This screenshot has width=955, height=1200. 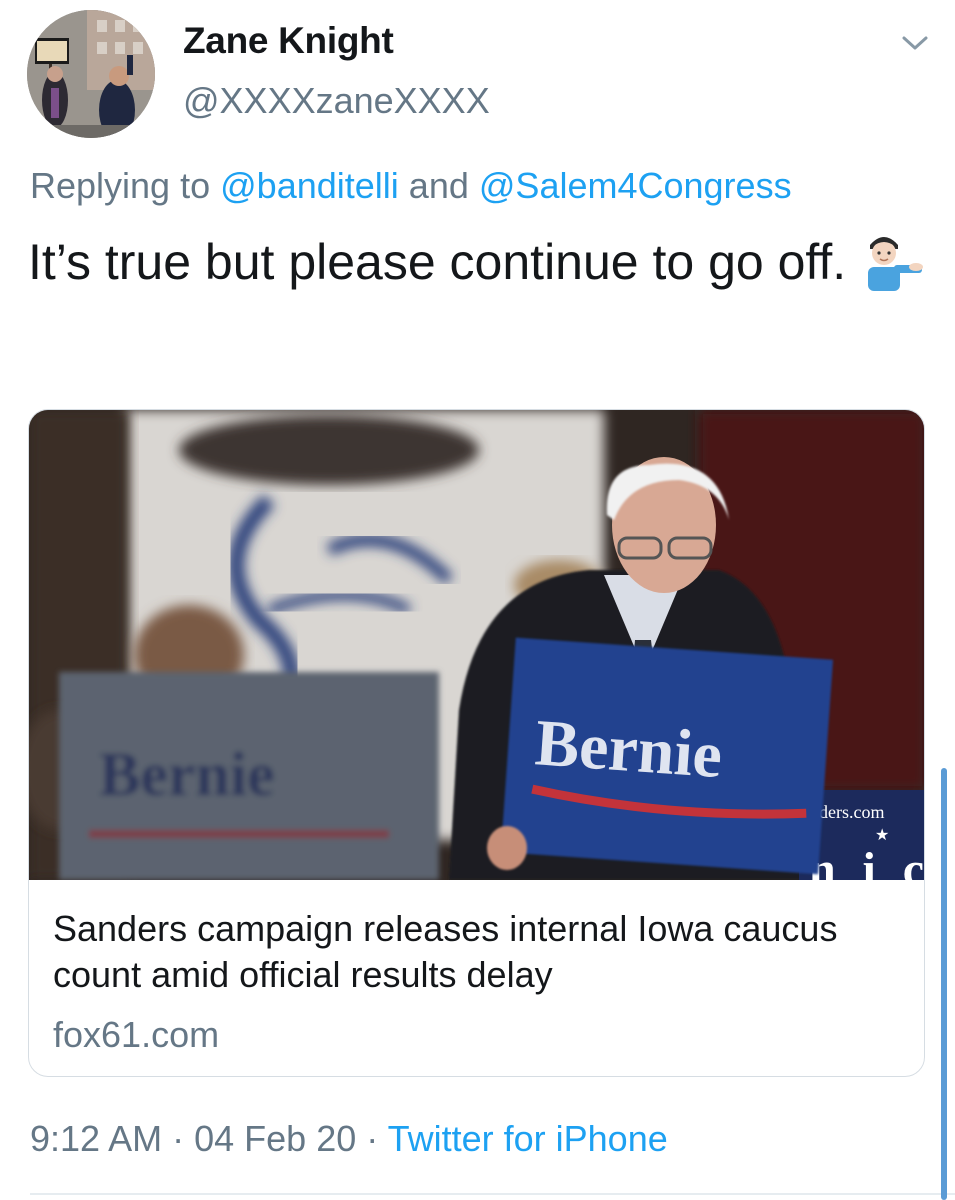 I want to click on tweet-date: 04 Feb 20, so click(x=275, y=1138).